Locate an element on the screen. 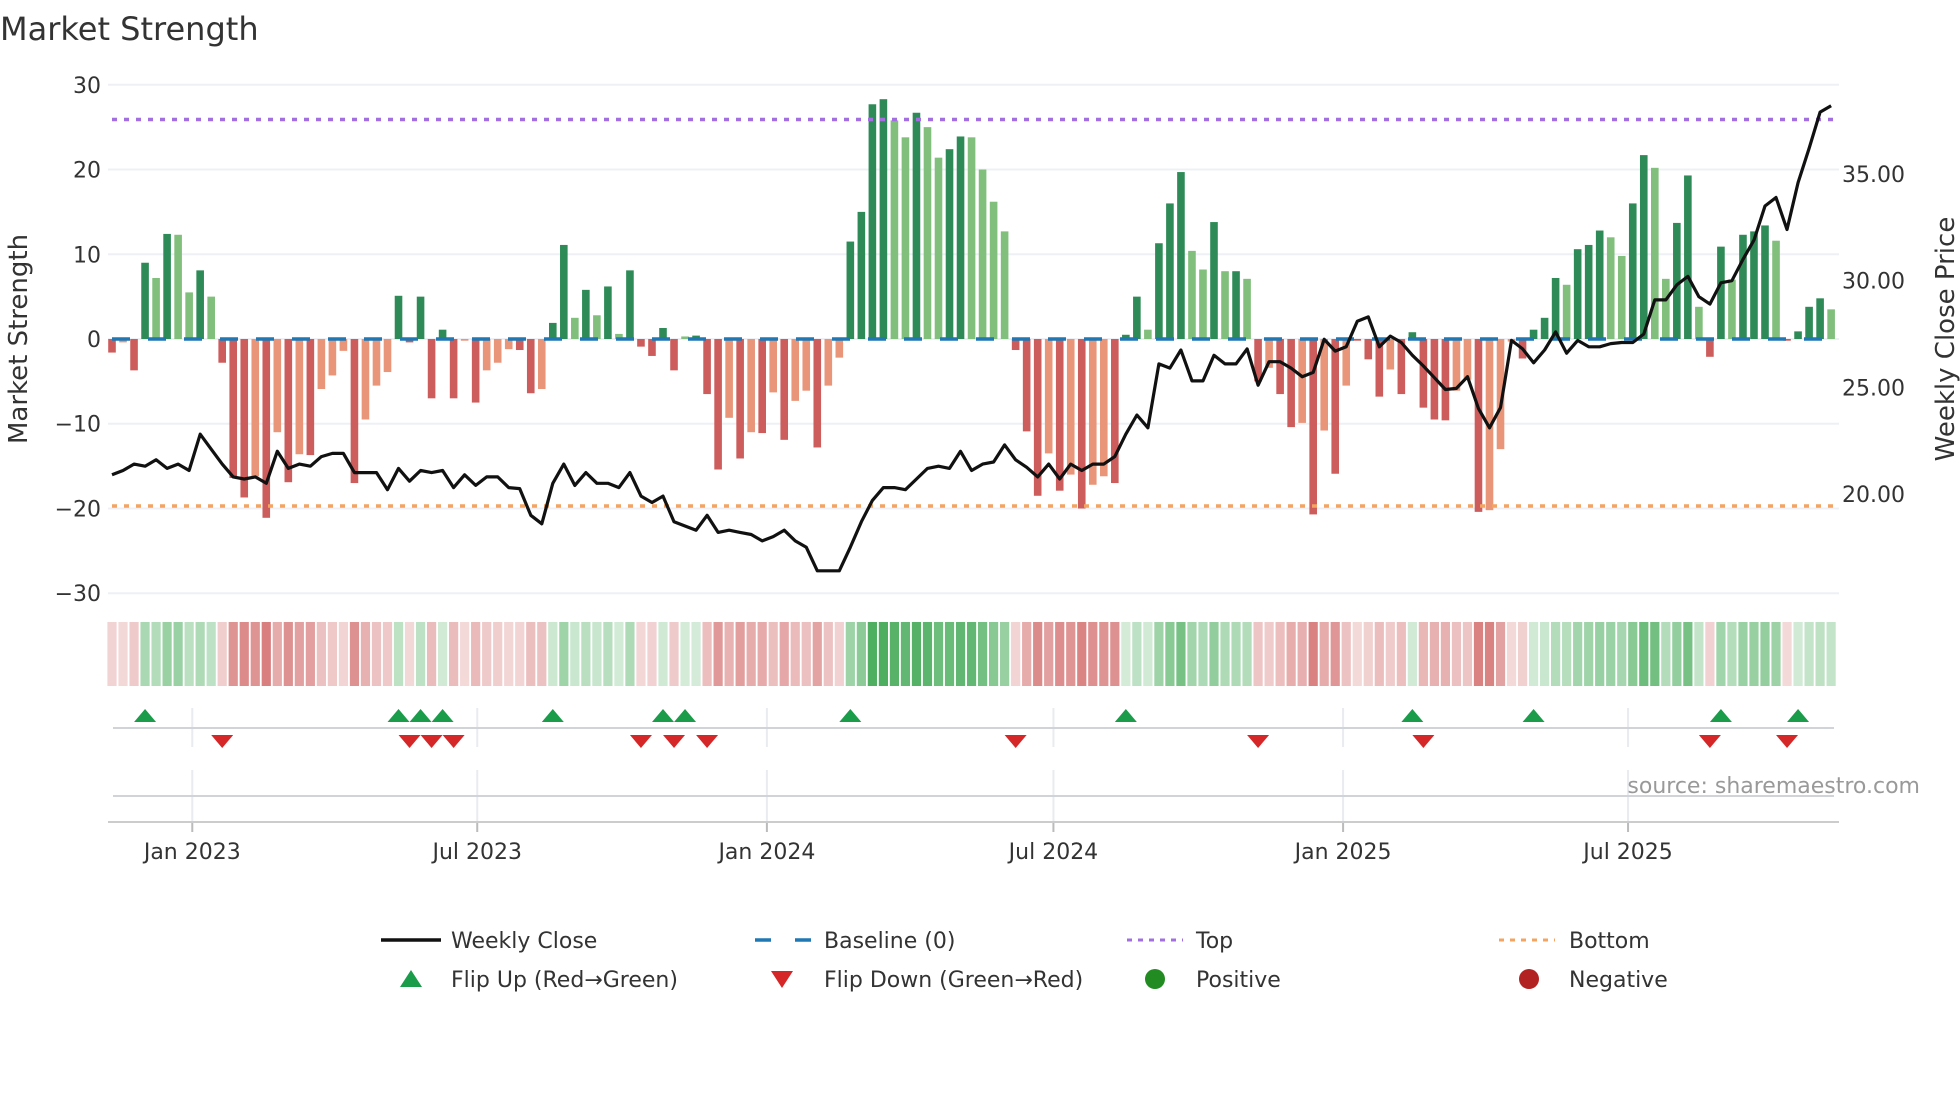  legend-label: Top is located at coordinates (1214, 941).